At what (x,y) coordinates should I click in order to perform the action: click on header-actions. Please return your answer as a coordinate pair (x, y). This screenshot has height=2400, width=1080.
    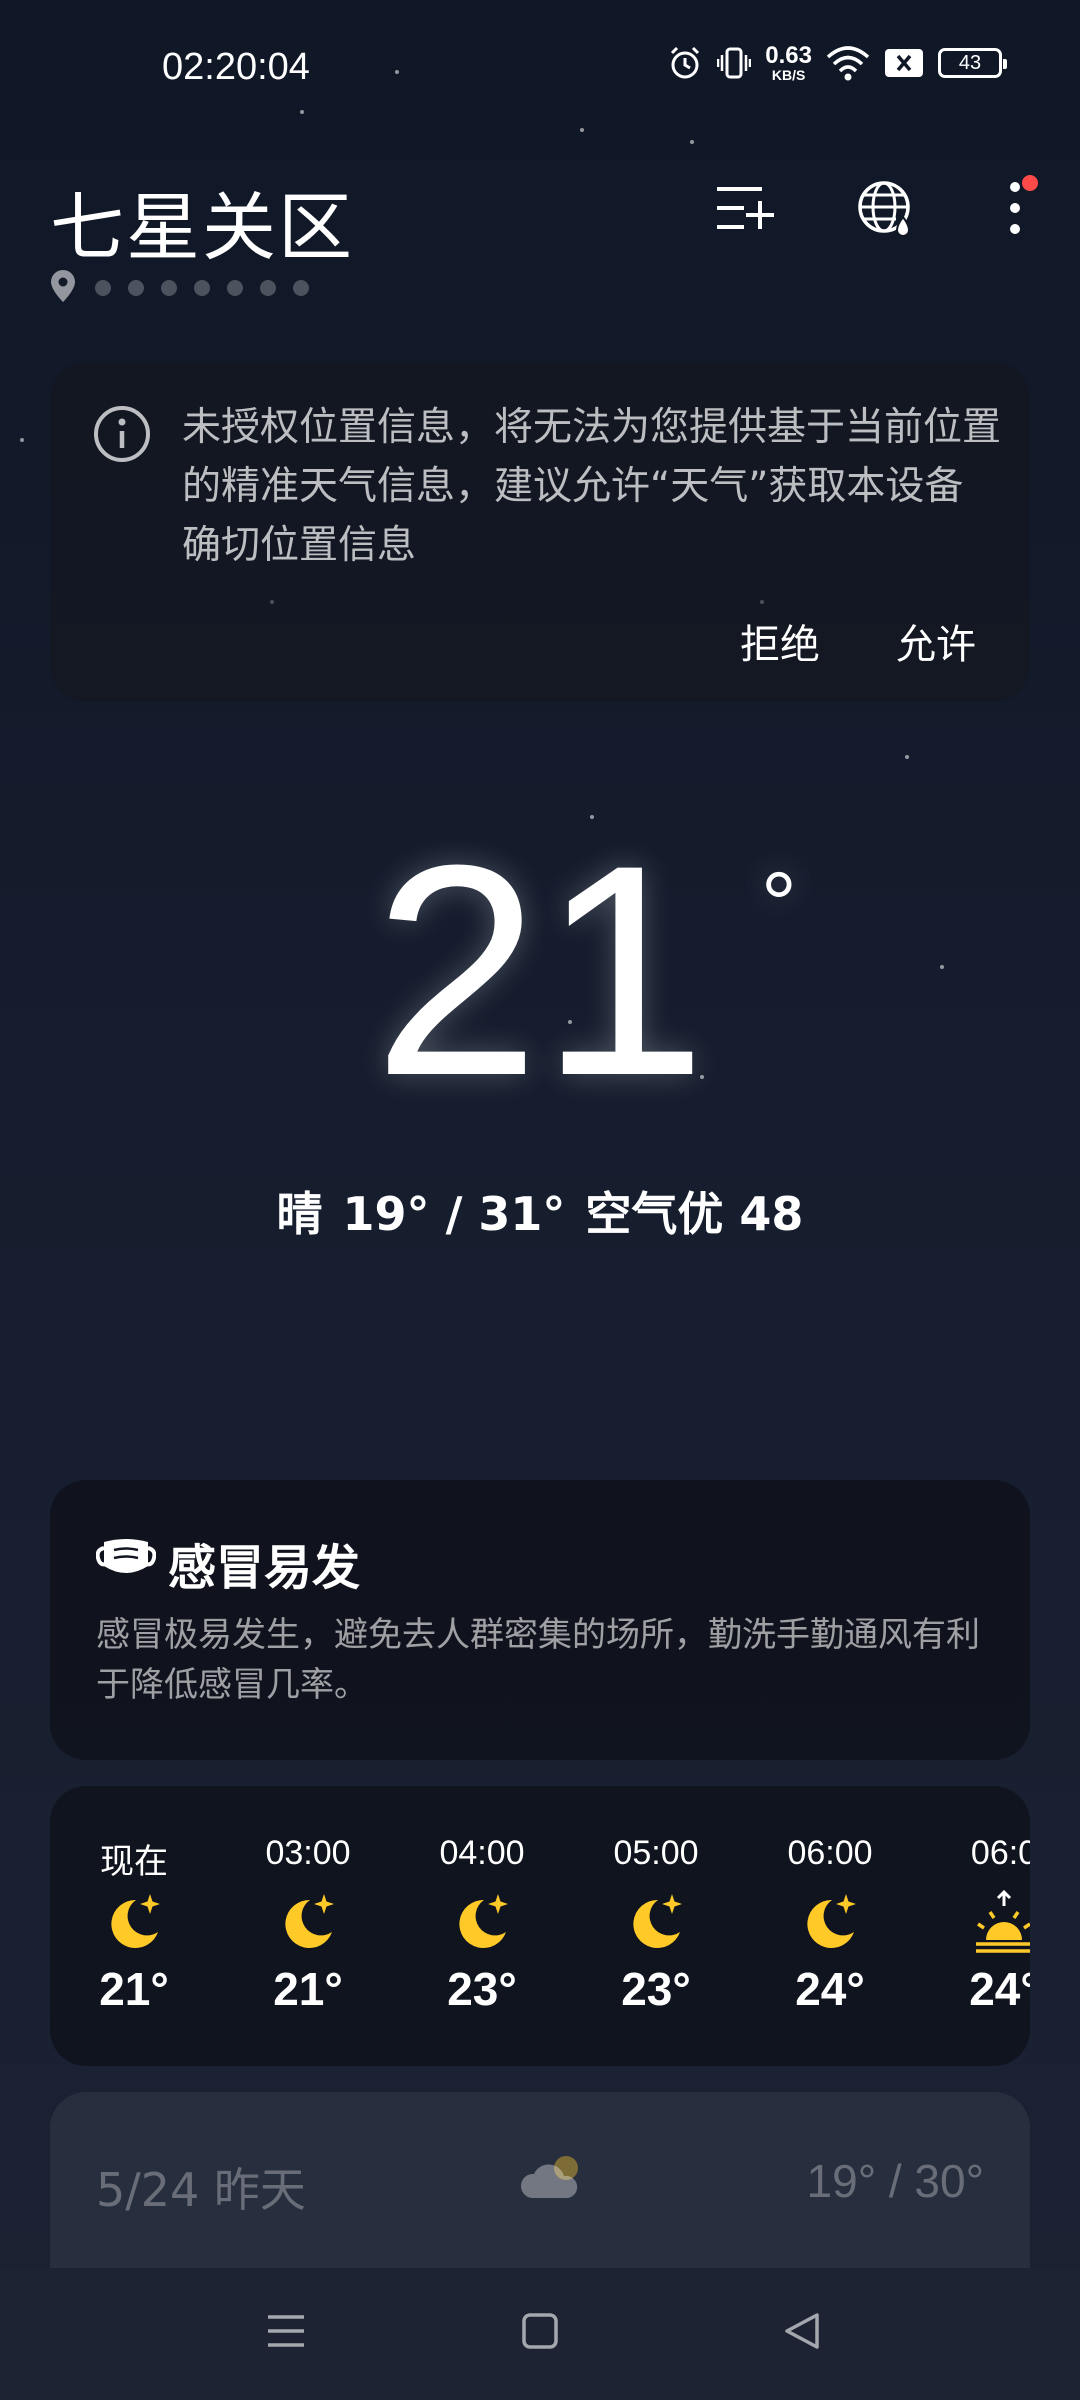
    Looking at the image, I should click on (880, 210).